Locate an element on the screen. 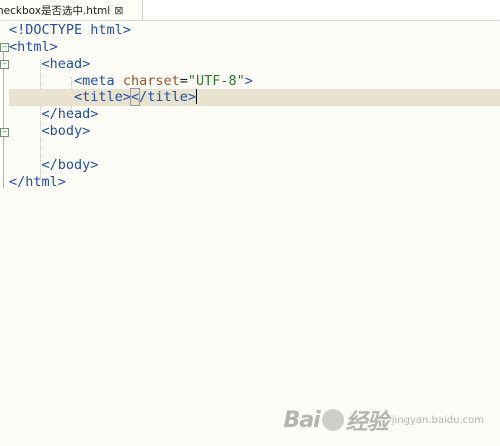 The image size is (500, 446). fold-html-icon: − is located at coordinates (4, 47).